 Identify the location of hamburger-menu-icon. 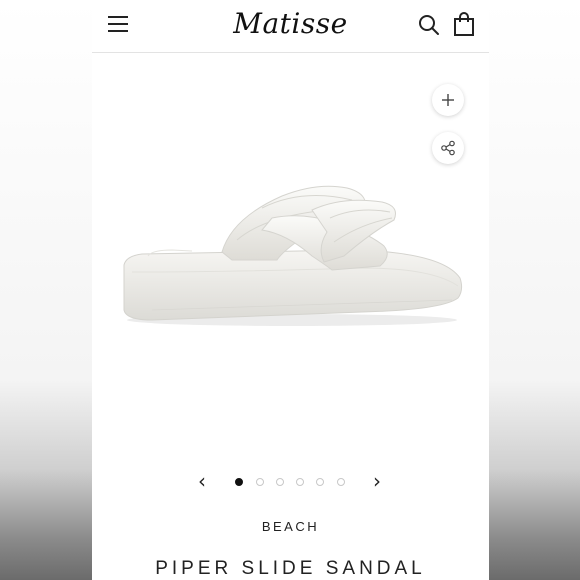
(119, 24).